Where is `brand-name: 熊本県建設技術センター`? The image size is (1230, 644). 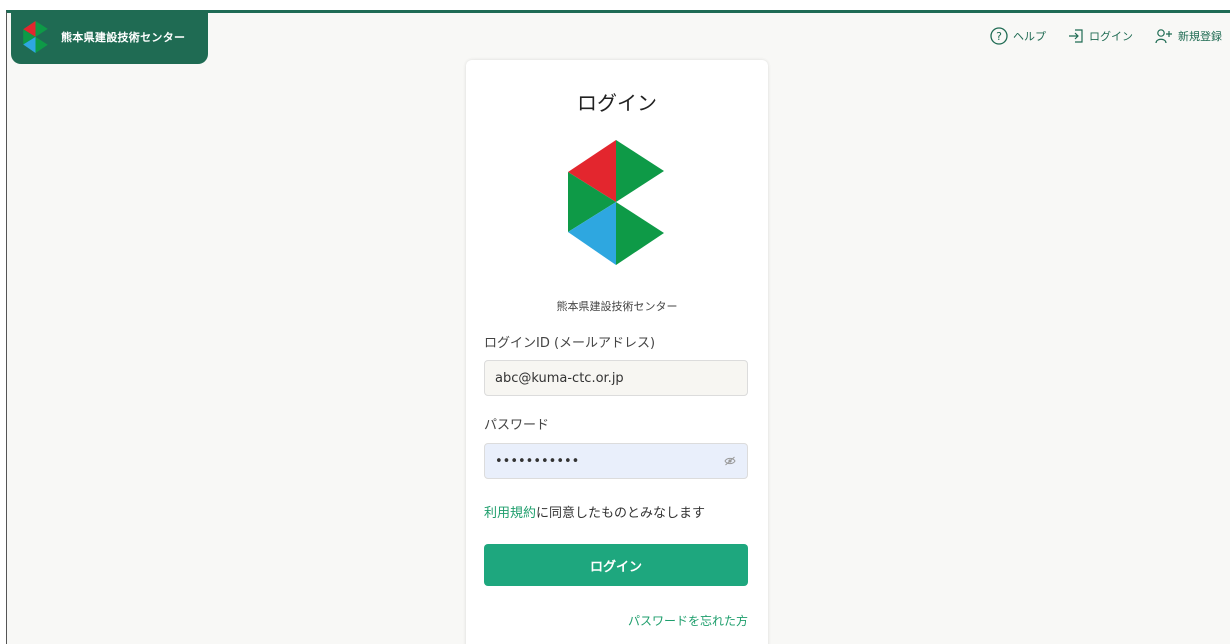 brand-name: 熊本県建設技術センター is located at coordinates (123, 37).